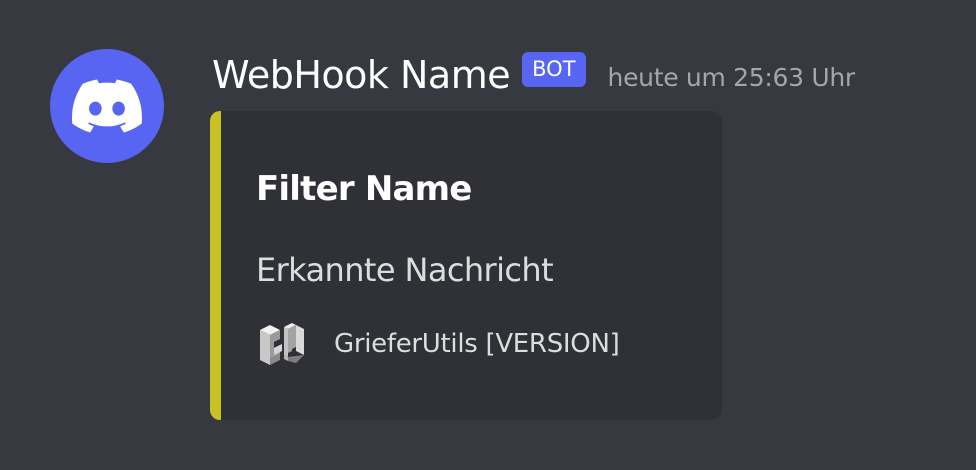  I want to click on griefer-utils-logo-icon, so click(282, 344).